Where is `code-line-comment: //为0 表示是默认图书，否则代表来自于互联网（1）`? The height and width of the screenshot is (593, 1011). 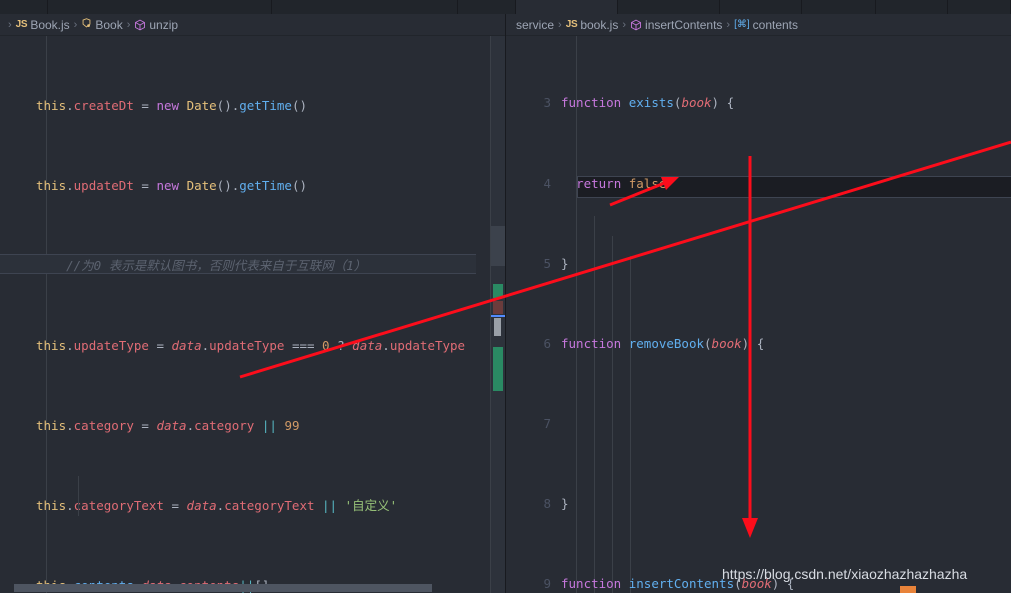 code-line-comment: //为0 表示是默认图书，否则代表来自于互联网（1） is located at coordinates (232, 266).